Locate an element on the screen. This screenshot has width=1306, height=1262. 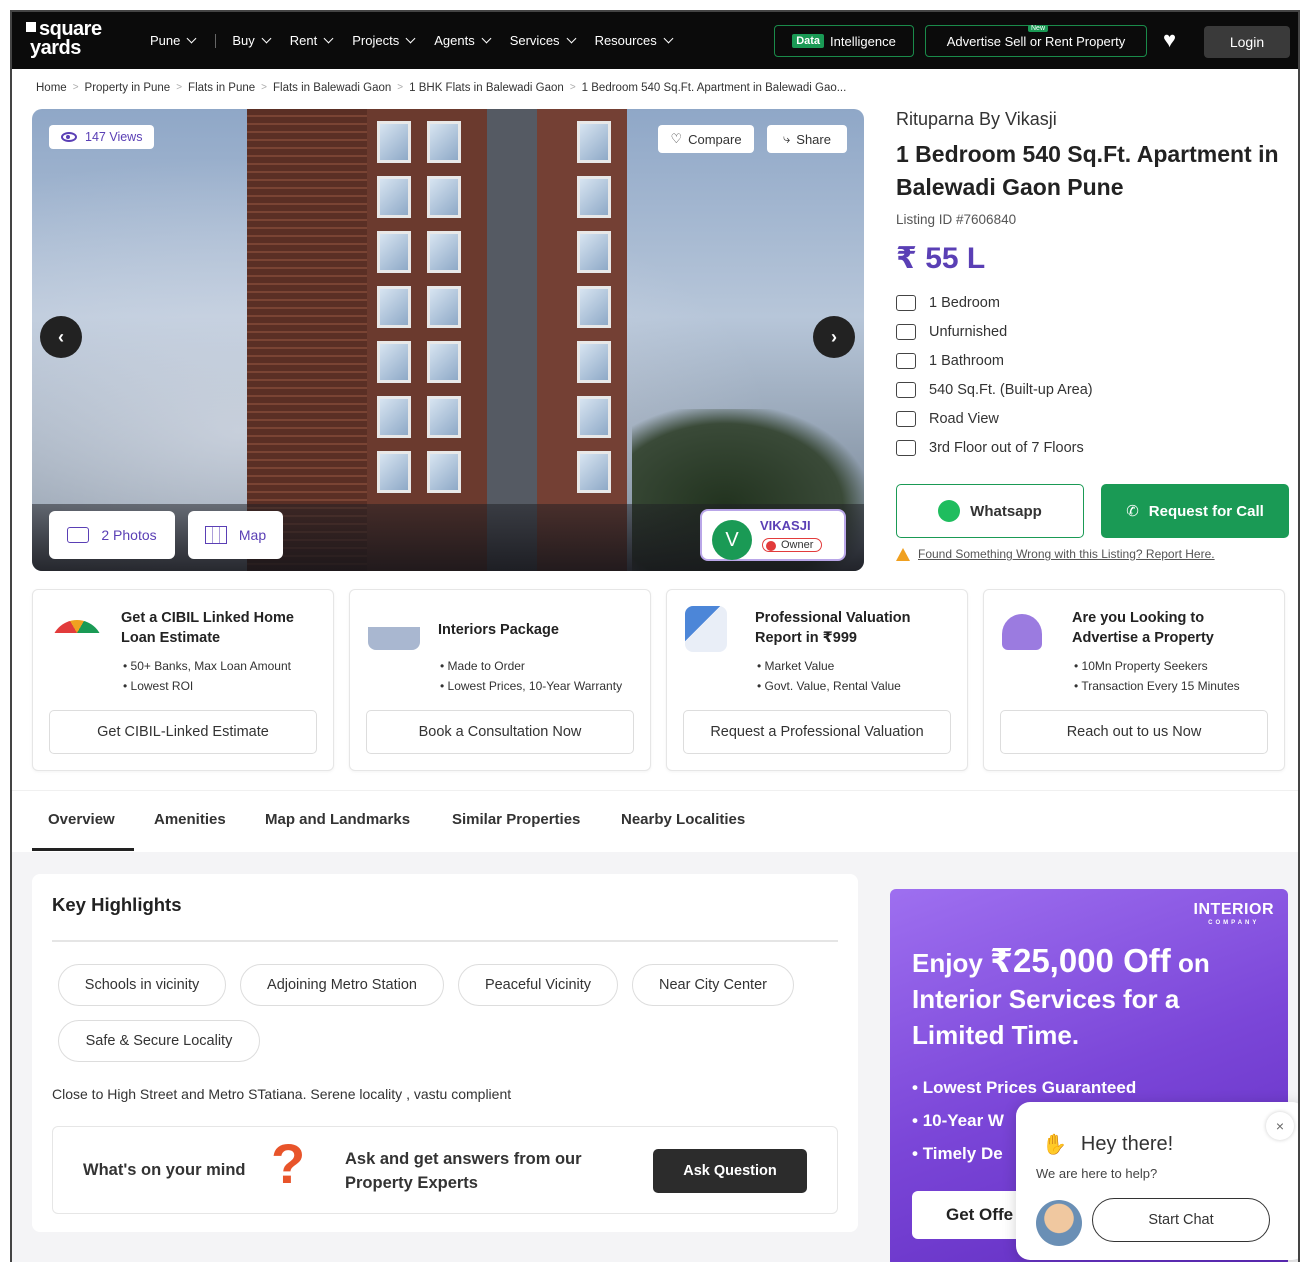
tab-map-landmarks: Map and Landmarks is located at coordinates (337, 819).